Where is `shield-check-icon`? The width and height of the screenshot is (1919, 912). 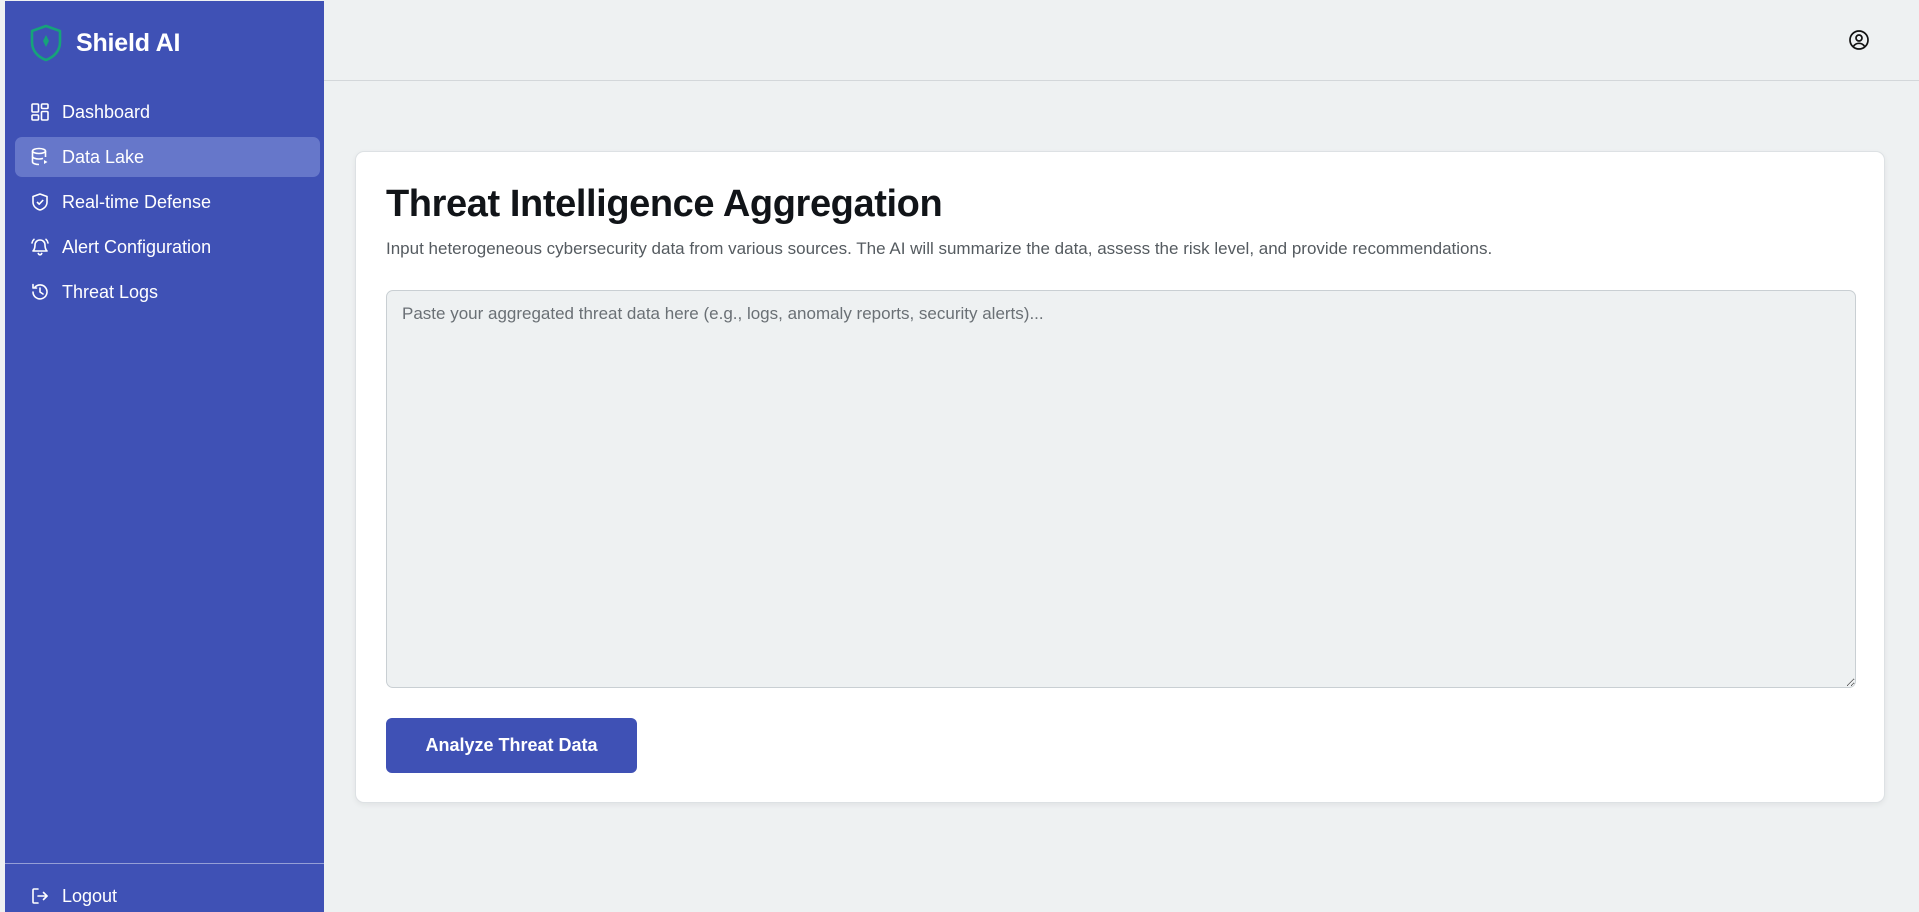
shield-check-icon is located at coordinates (40, 202).